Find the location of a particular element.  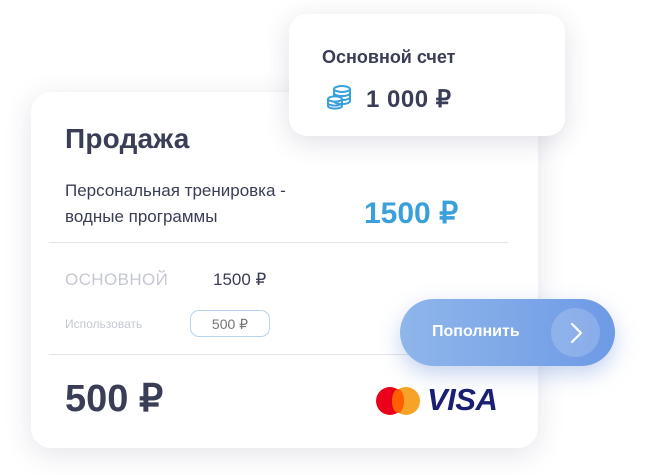

sale-title: Продажа is located at coordinates (127, 138).